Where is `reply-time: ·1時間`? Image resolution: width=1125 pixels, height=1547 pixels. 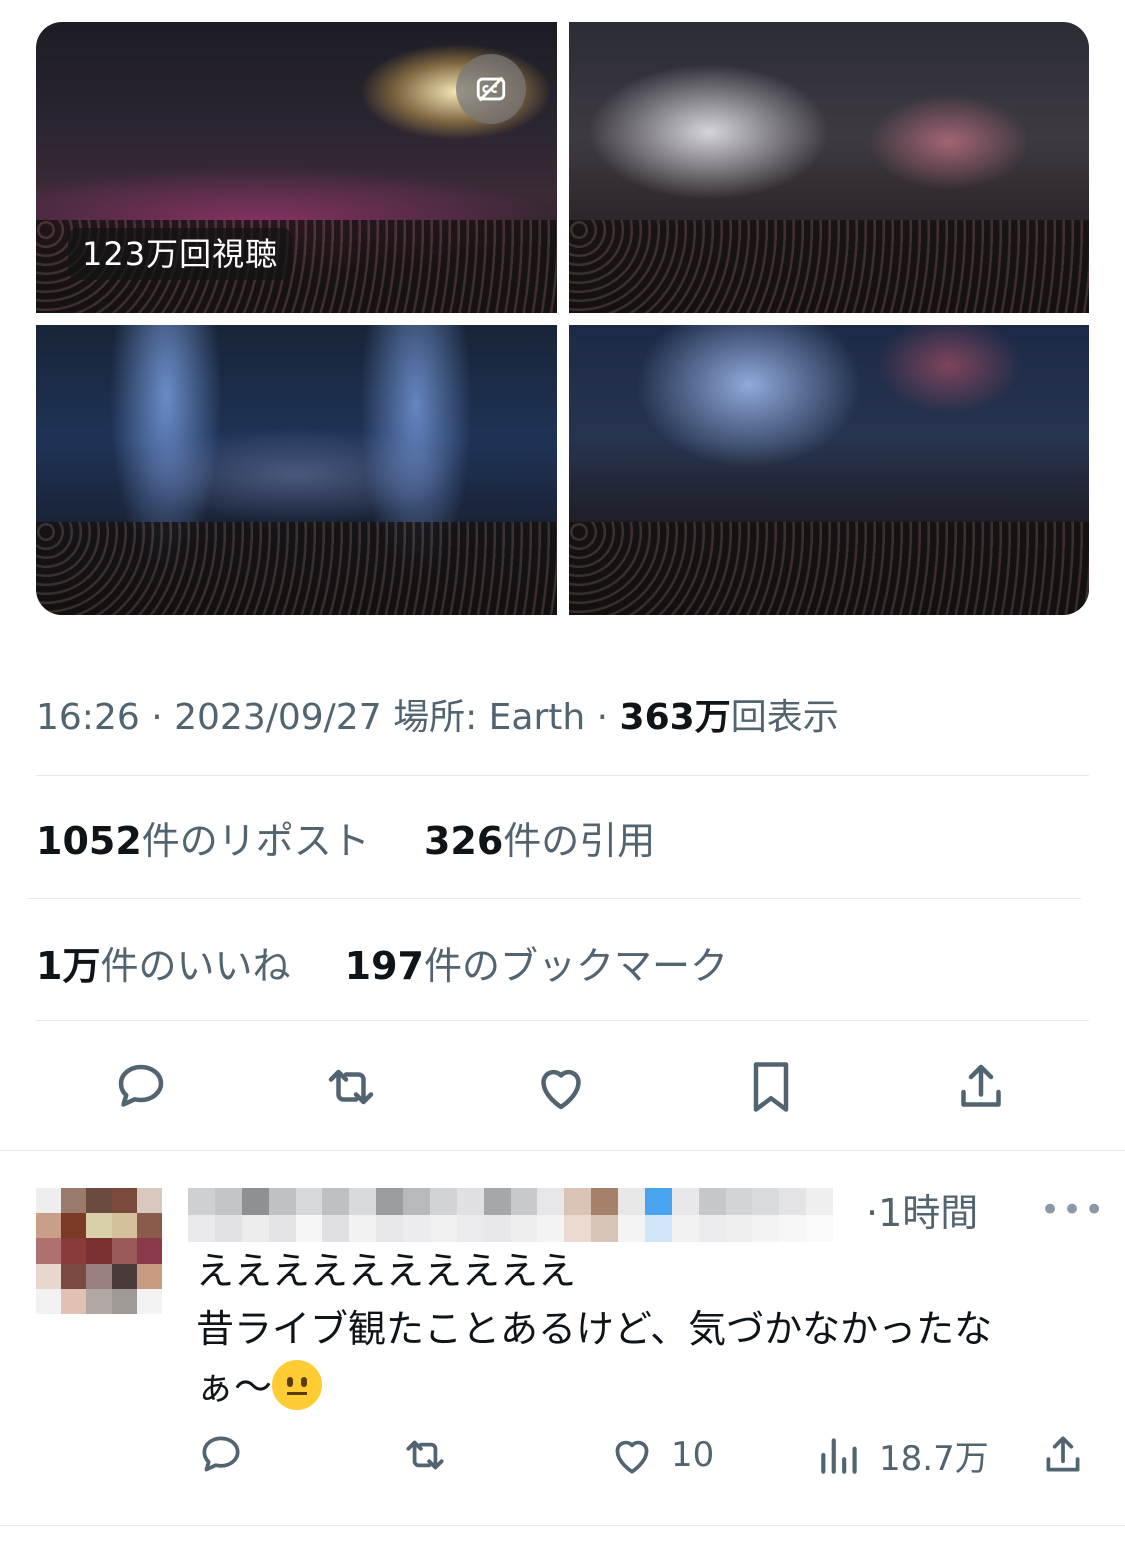
reply-time: ·1時間 is located at coordinates (922, 1213).